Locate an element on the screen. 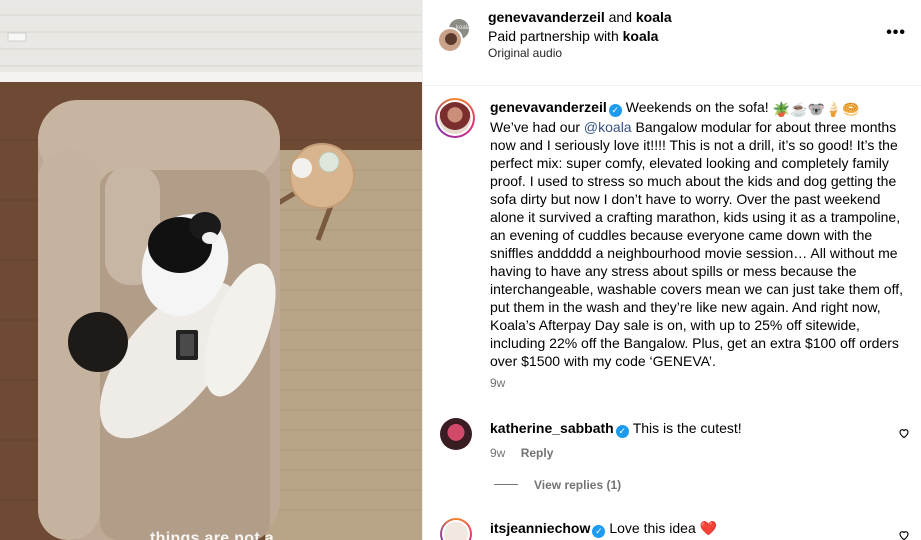  comment-meta: 9w Reply is located at coordinates (521, 453).